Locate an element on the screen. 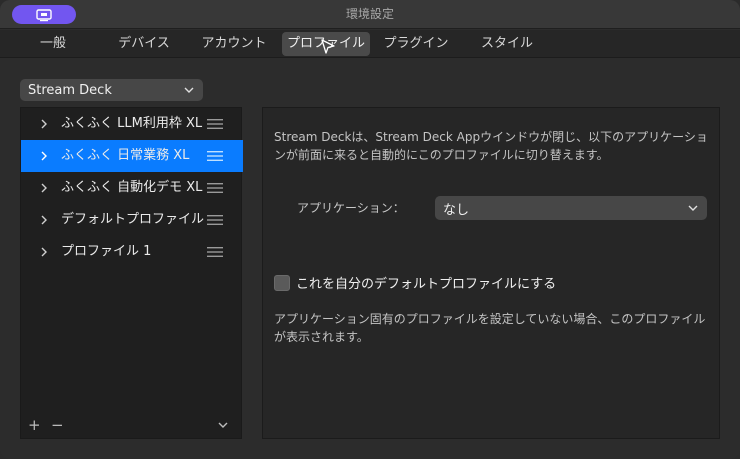  profile-label: ふくふく 自動化デモ XL is located at coordinates (132, 187).